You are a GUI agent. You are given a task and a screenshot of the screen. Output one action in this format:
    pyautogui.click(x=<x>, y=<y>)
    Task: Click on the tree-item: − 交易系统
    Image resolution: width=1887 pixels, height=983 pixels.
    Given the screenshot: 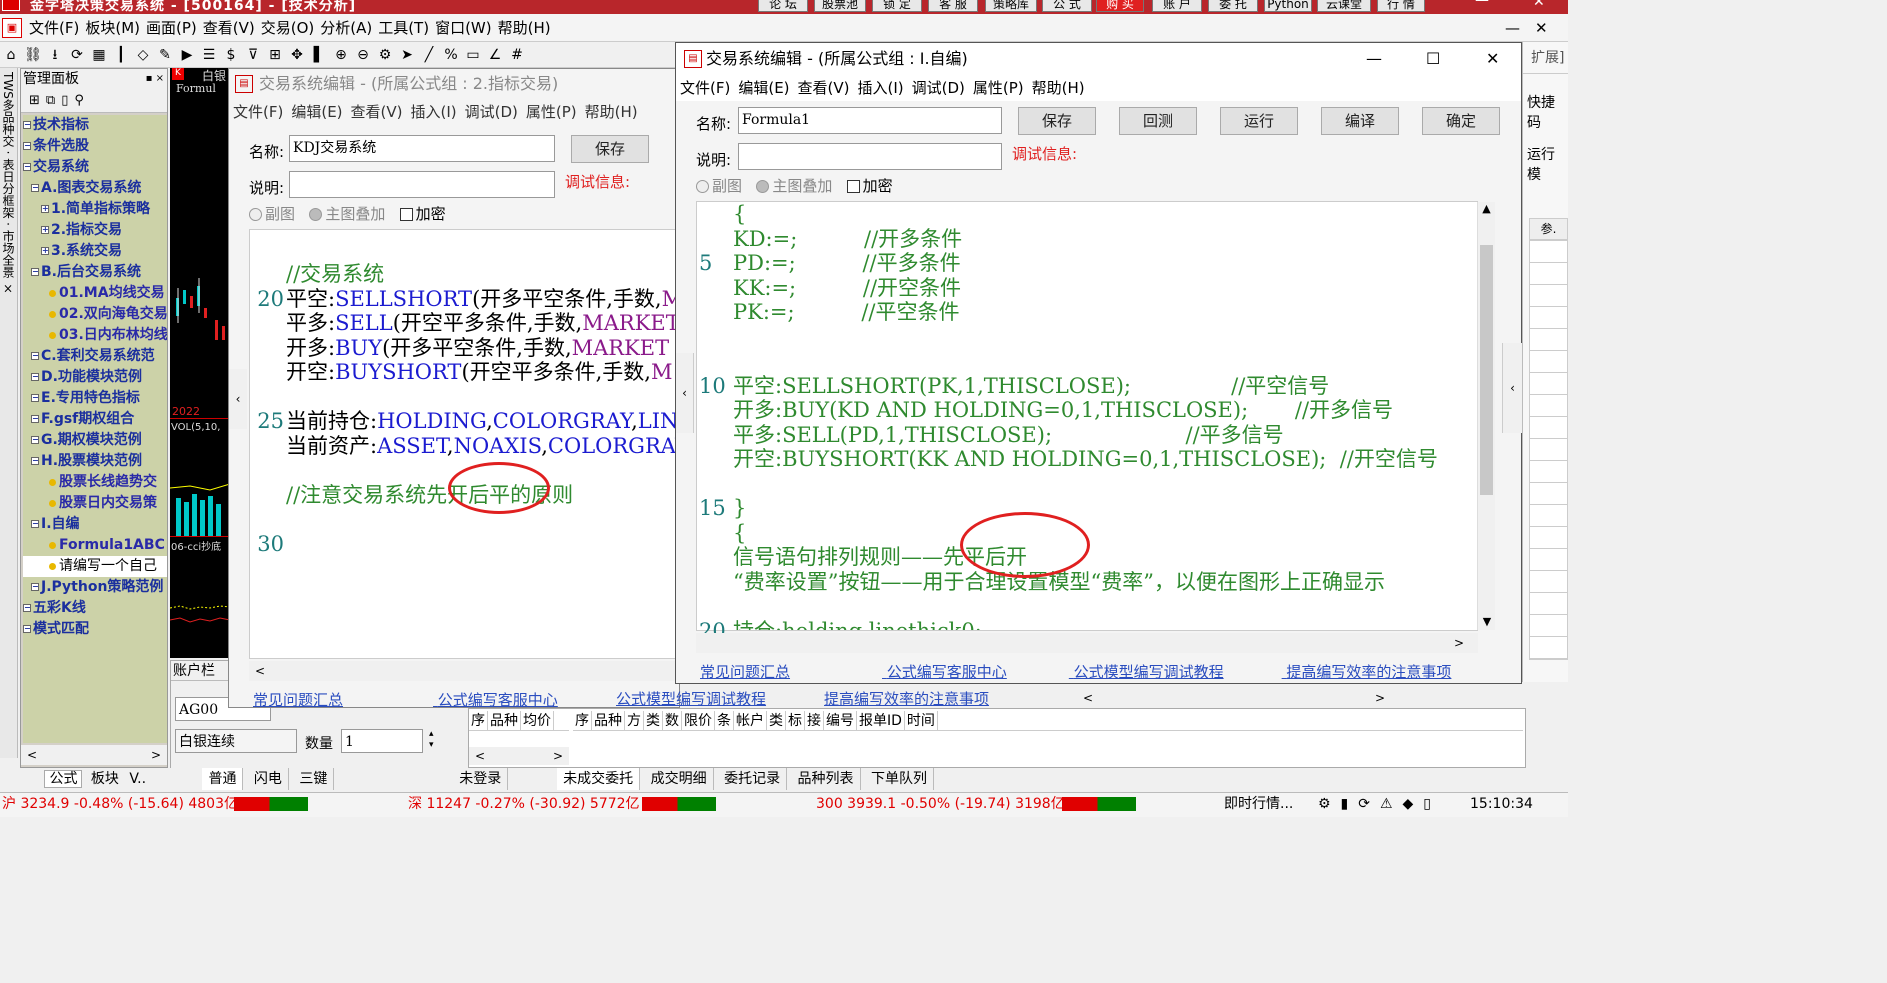 What is the action you would take?
    pyautogui.click(x=95, y=167)
    